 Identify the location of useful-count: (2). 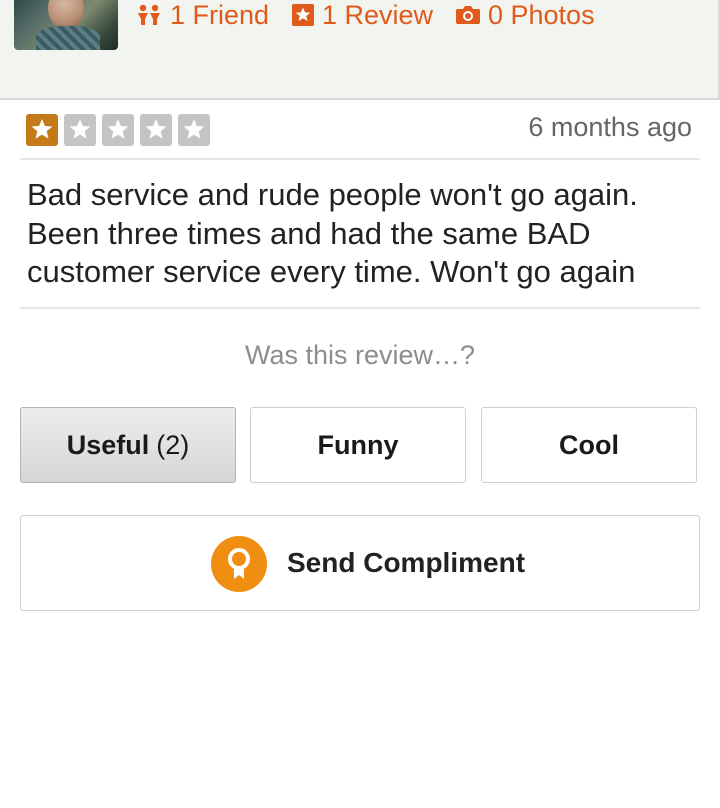
(173, 444).